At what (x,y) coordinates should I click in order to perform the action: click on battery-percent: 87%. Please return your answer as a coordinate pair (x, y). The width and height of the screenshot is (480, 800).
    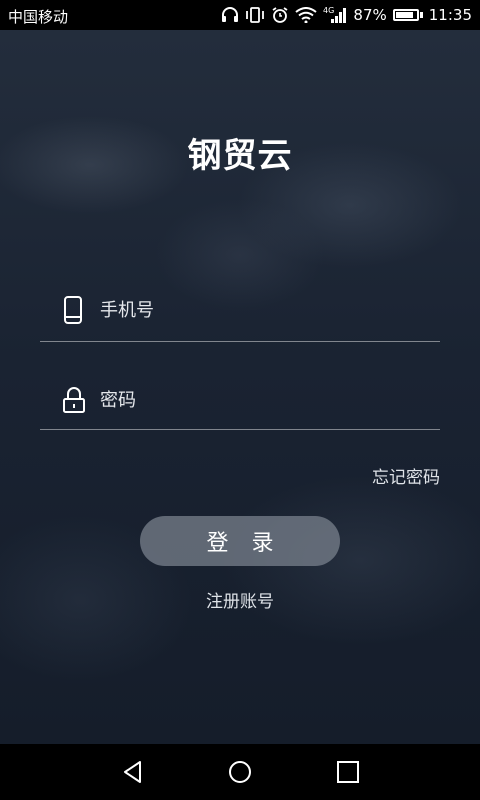
    Looking at the image, I should click on (370, 15).